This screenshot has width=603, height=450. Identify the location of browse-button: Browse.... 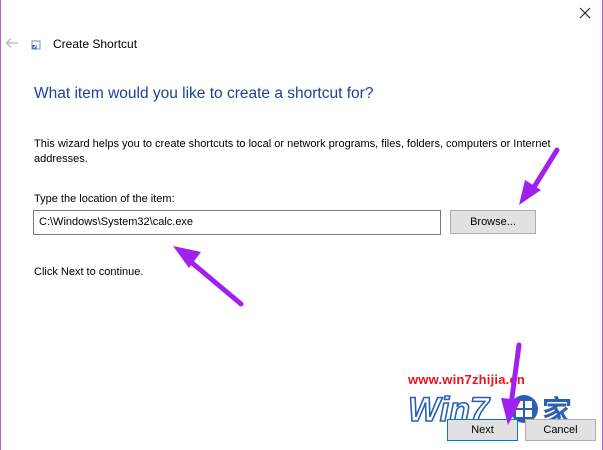
(493, 222).